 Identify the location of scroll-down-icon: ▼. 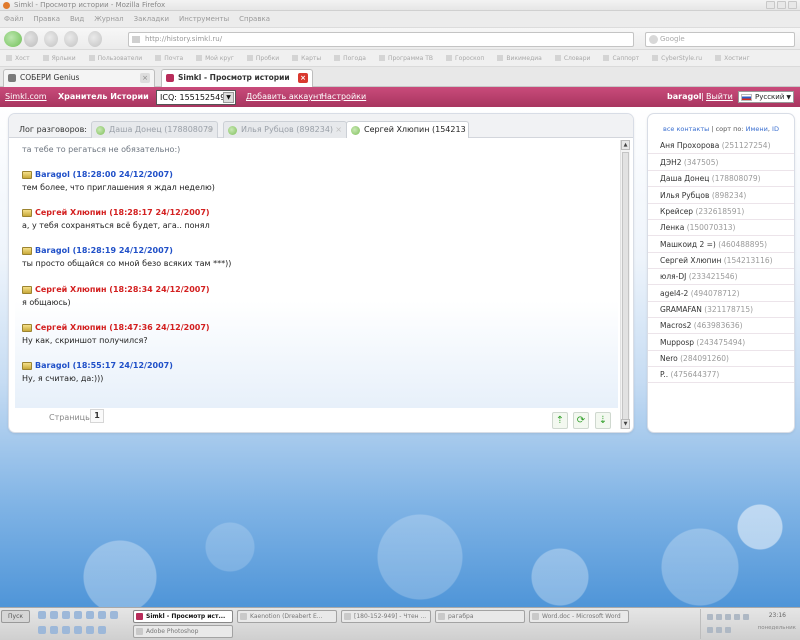
(625, 424).